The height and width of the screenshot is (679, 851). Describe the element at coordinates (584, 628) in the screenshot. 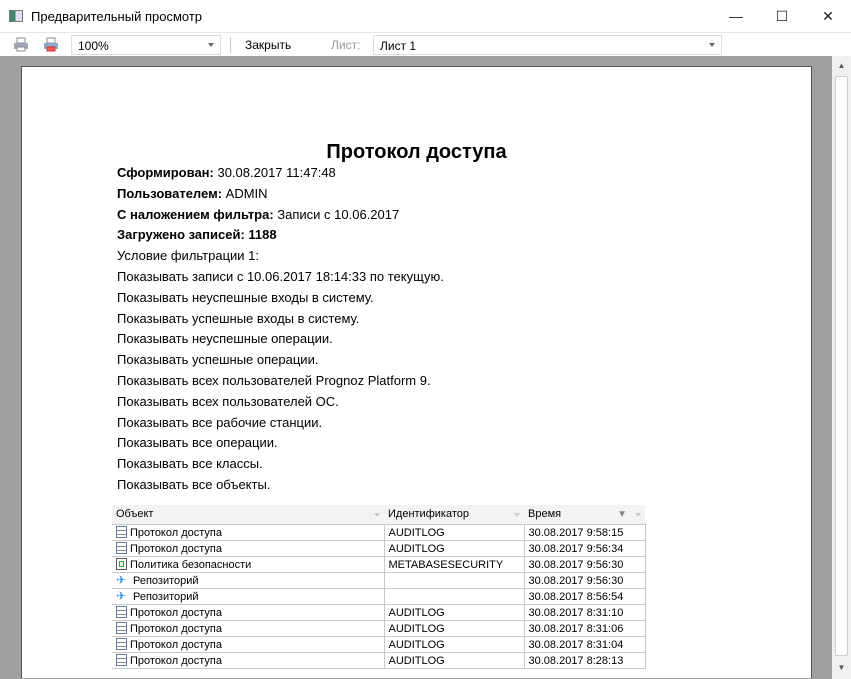

I see `cell-time: 30.08.2017 8:31:06` at that location.